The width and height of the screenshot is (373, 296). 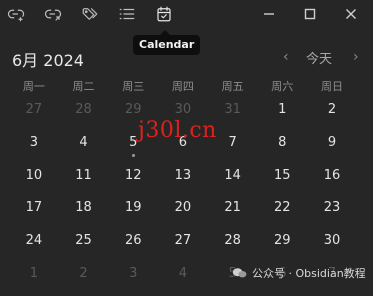 What do you see at coordinates (84, 181) in the screenshot?
I see `day-cell: 11` at bounding box center [84, 181].